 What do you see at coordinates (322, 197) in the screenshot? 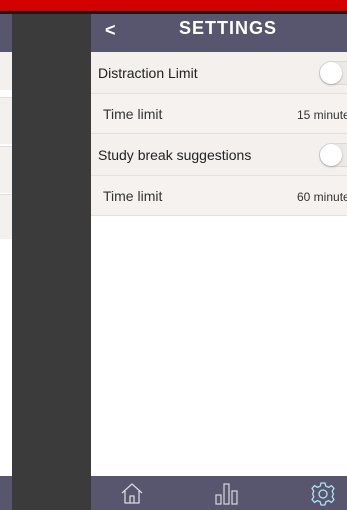
I see `setting-value: 60 minutes` at bounding box center [322, 197].